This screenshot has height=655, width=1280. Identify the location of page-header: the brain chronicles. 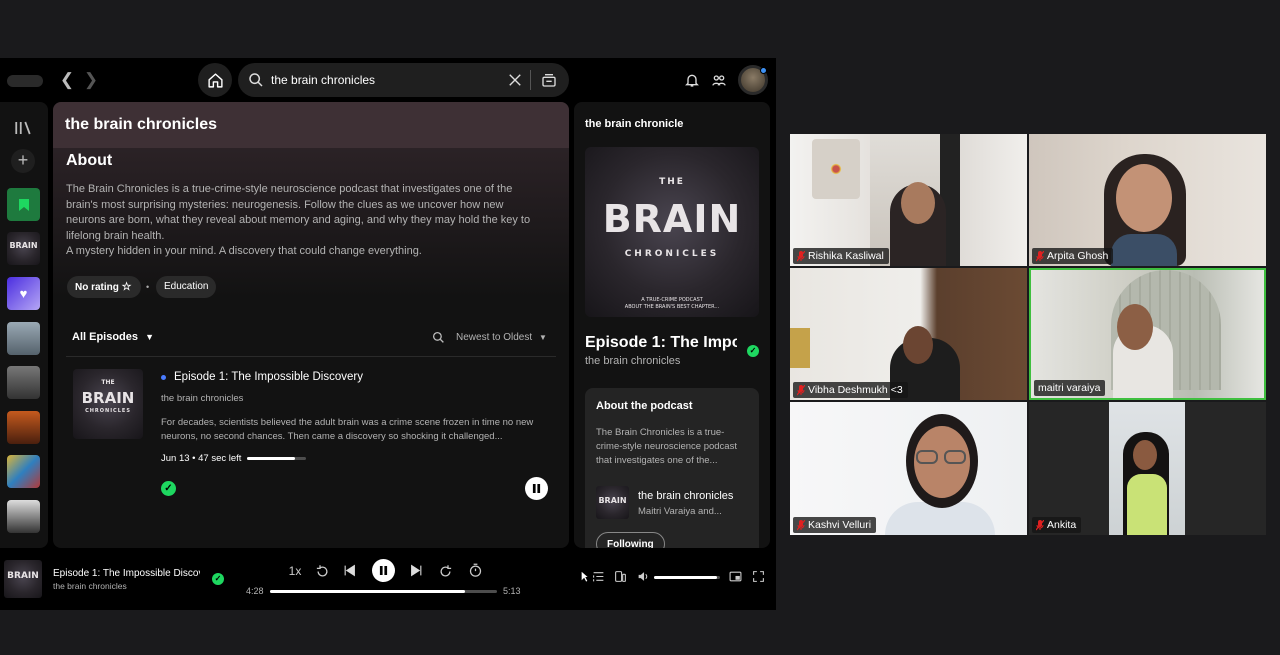
(311, 125).